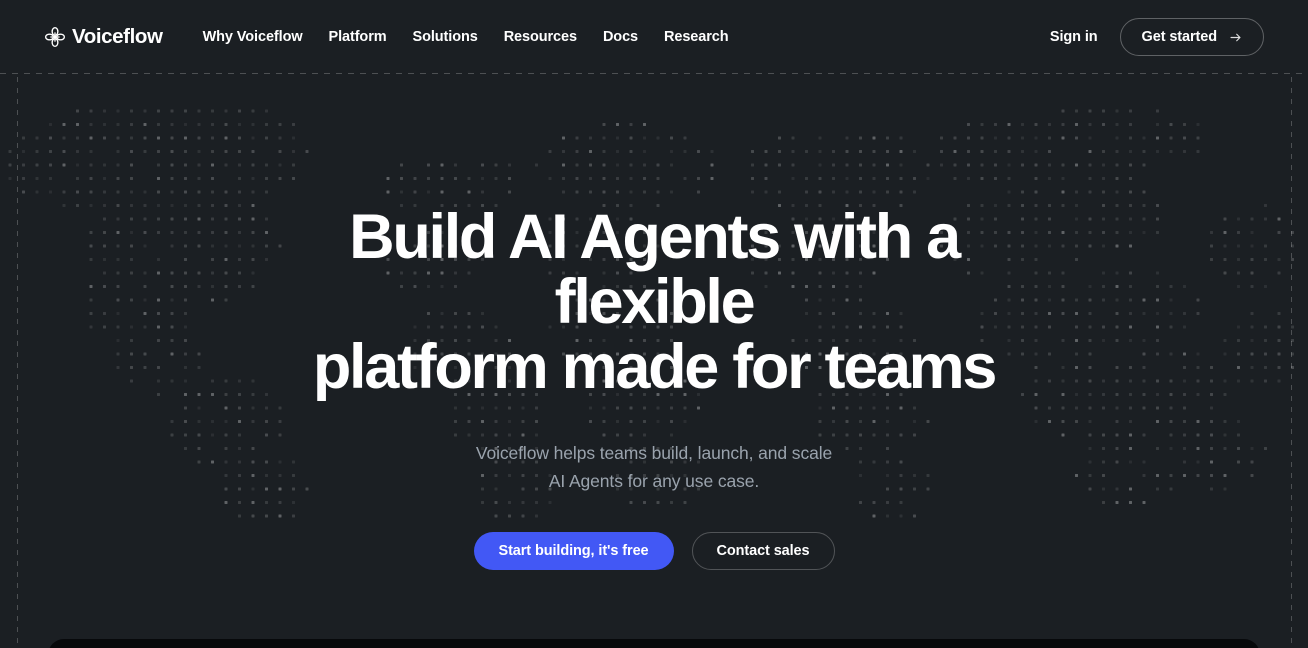 This screenshot has width=1308, height=648. Describe the element at coordinates (1235, 37) in the screenshot. I see `arrow-right-icon` at that location.